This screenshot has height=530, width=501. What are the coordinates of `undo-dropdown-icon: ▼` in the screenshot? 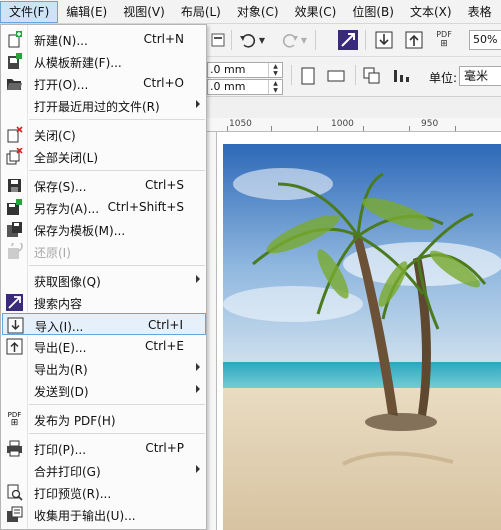 It's located at (262, 40).